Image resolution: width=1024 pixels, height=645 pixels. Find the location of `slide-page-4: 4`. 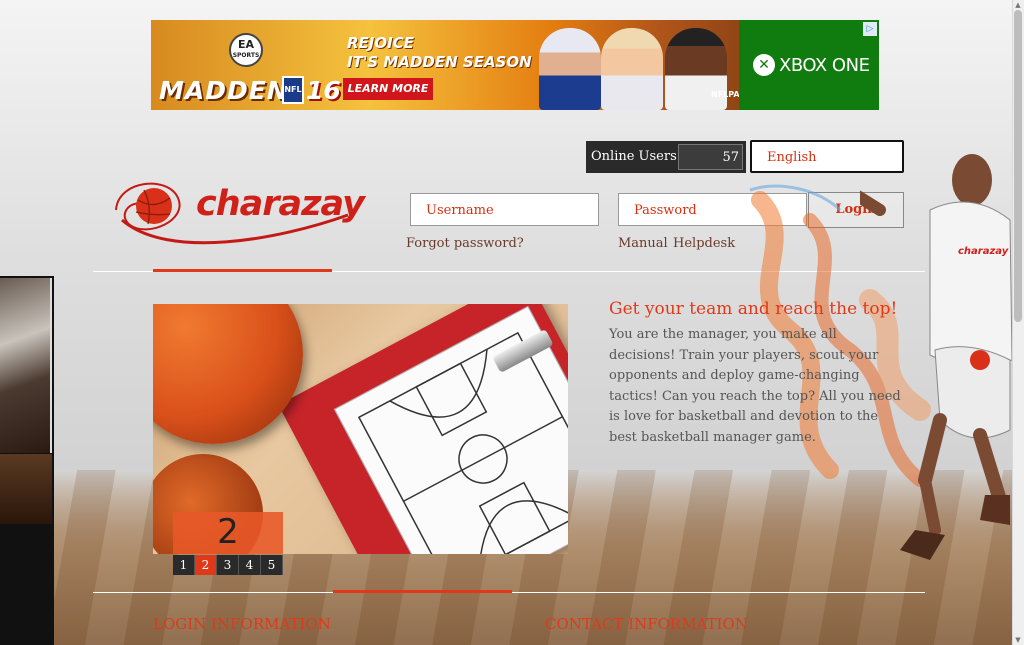

slide-page-4: 4 is located at coordinates (250, 565).